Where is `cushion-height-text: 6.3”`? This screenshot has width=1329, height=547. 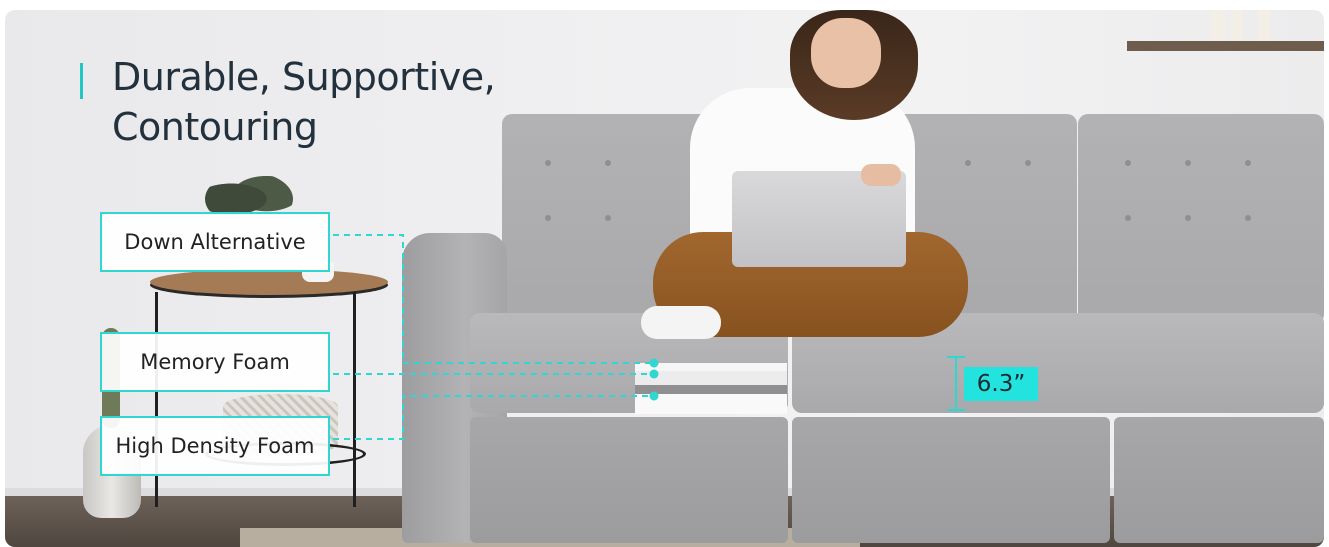 cushion-height-text: 6.3” is located at coordinates (1001, 384).